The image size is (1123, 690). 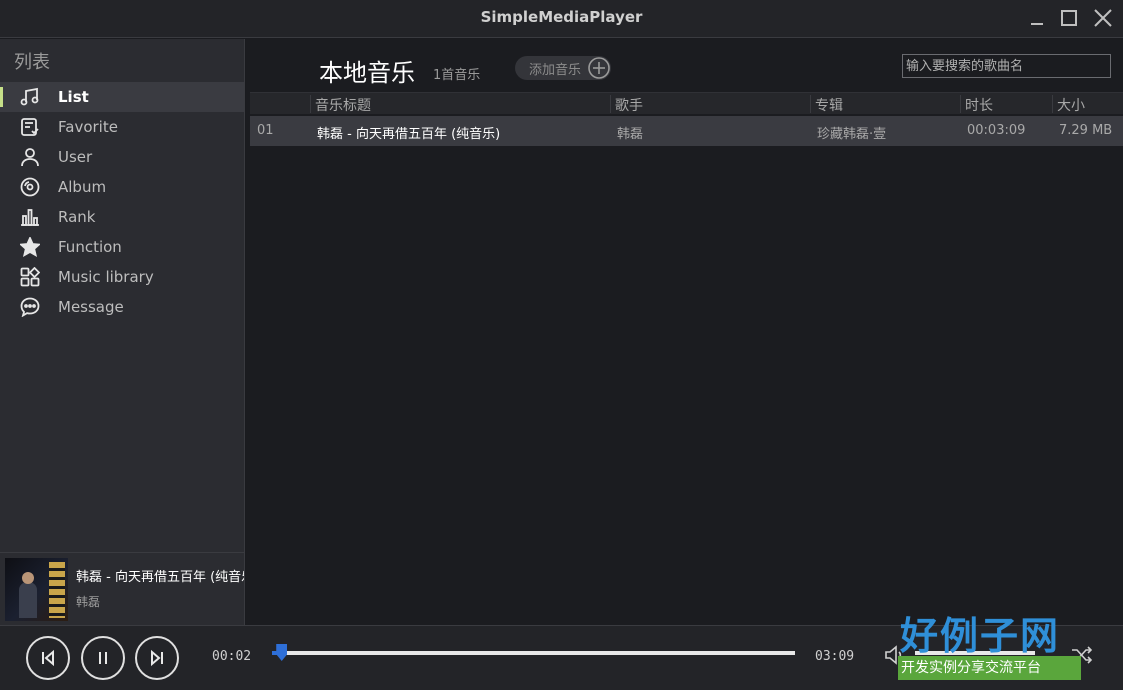 What do you see at coordinates (996, 130) in the screenshot?
I see `row-duration: 00:03:09` at bounding box center [996, 130].